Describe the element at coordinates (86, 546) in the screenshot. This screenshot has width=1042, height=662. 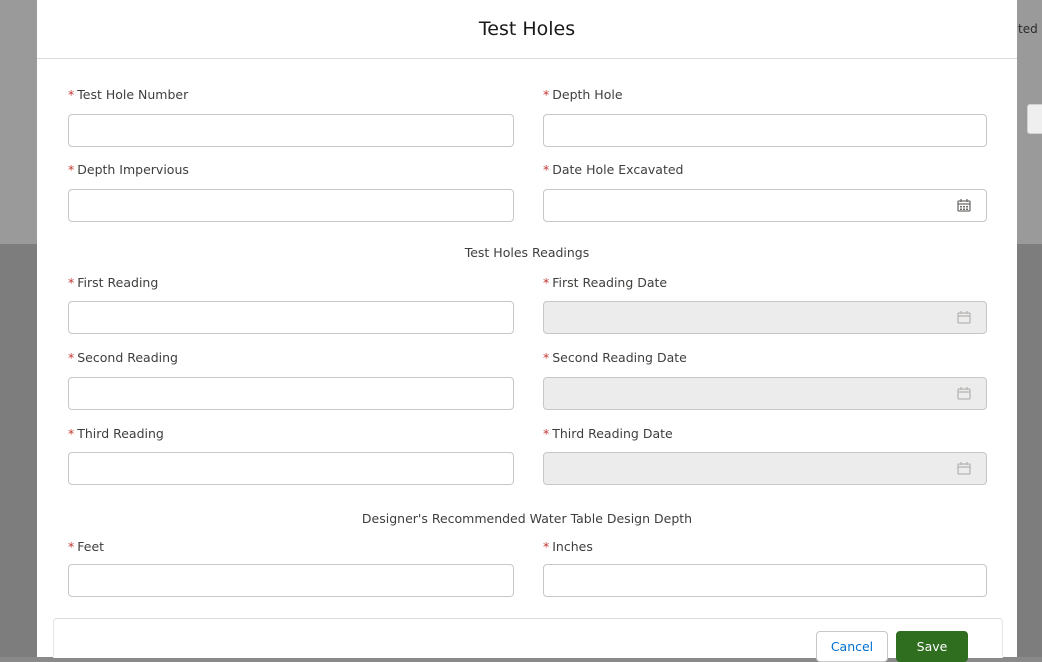
I see `feet-label: * Feet` at that location.